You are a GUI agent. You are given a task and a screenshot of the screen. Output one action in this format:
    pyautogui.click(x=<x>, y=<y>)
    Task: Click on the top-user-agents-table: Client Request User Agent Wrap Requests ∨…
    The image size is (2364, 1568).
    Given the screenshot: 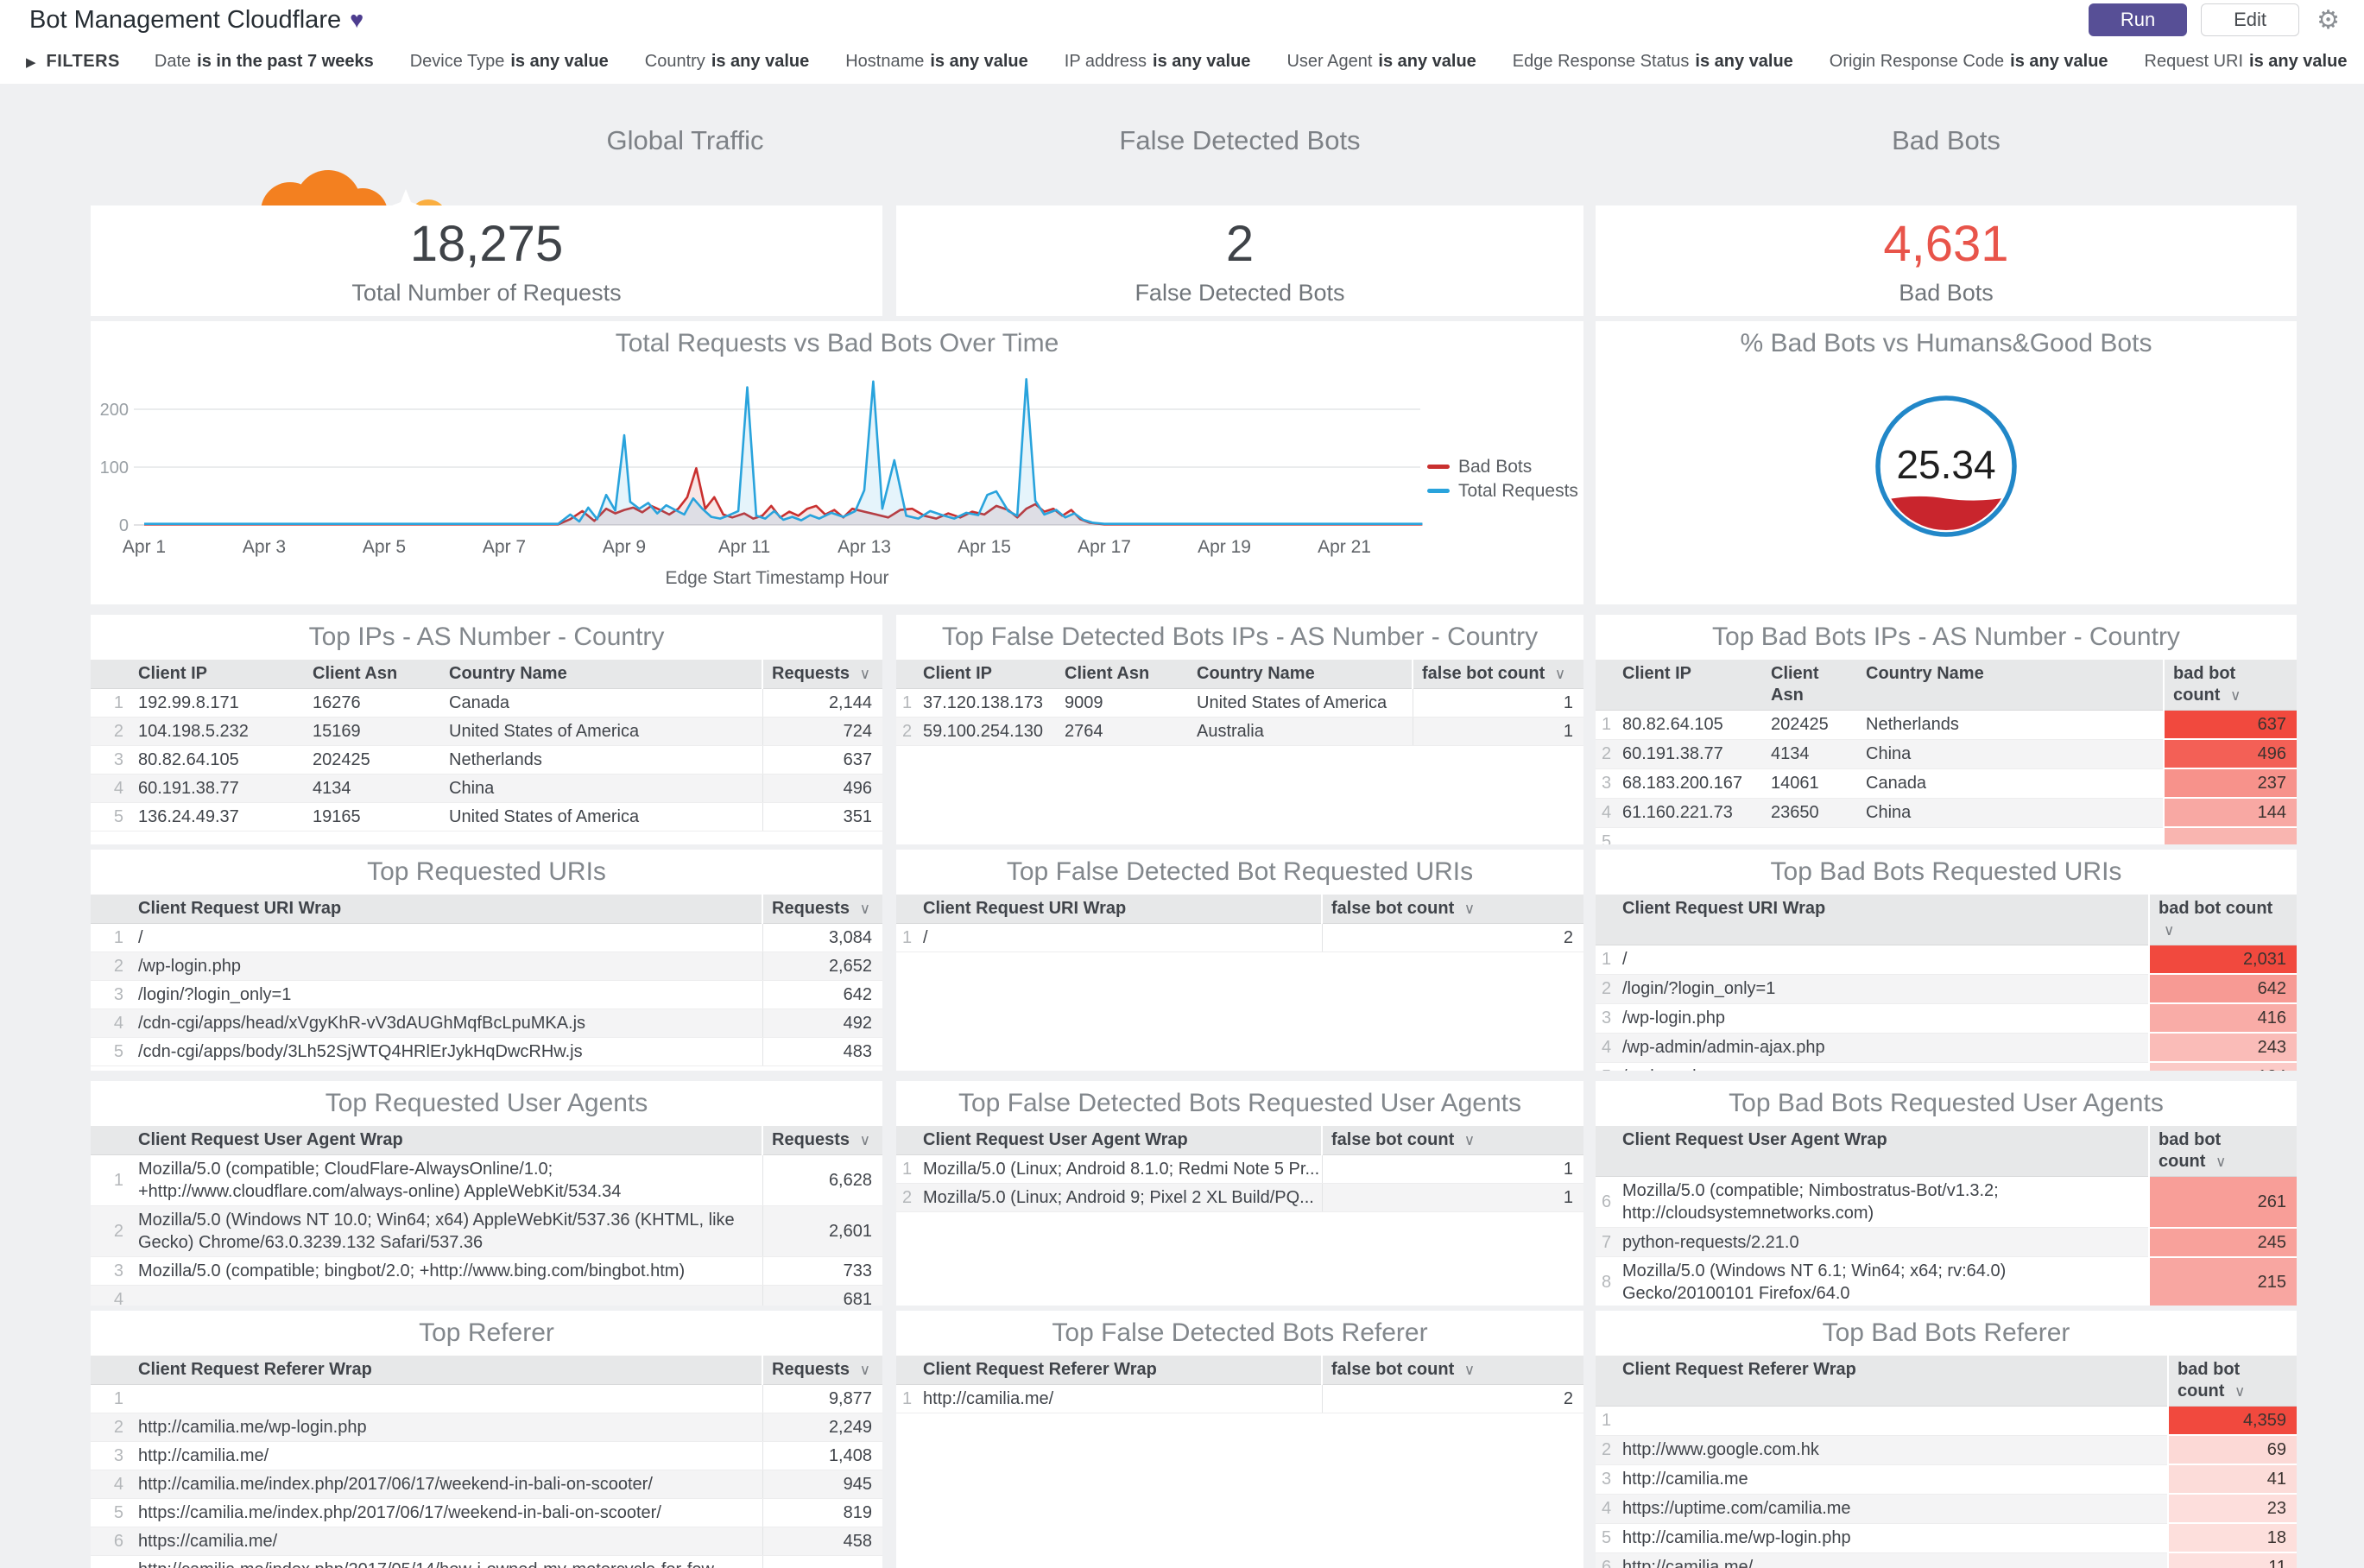 What is the action you would take?
    pyautogui.click(x=486, y=1216)
    